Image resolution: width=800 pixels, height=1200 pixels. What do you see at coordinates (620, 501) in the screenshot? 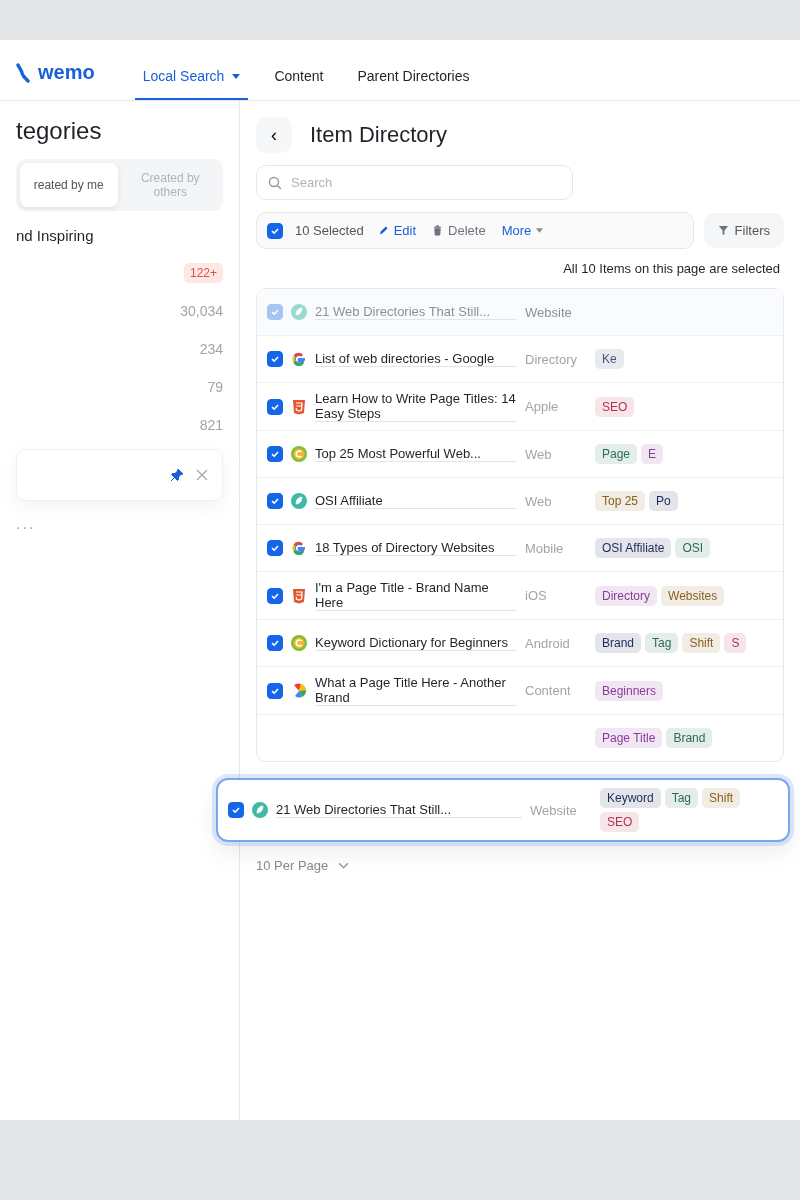
I see `tag: Top 25` at bounding box center [620, 501].